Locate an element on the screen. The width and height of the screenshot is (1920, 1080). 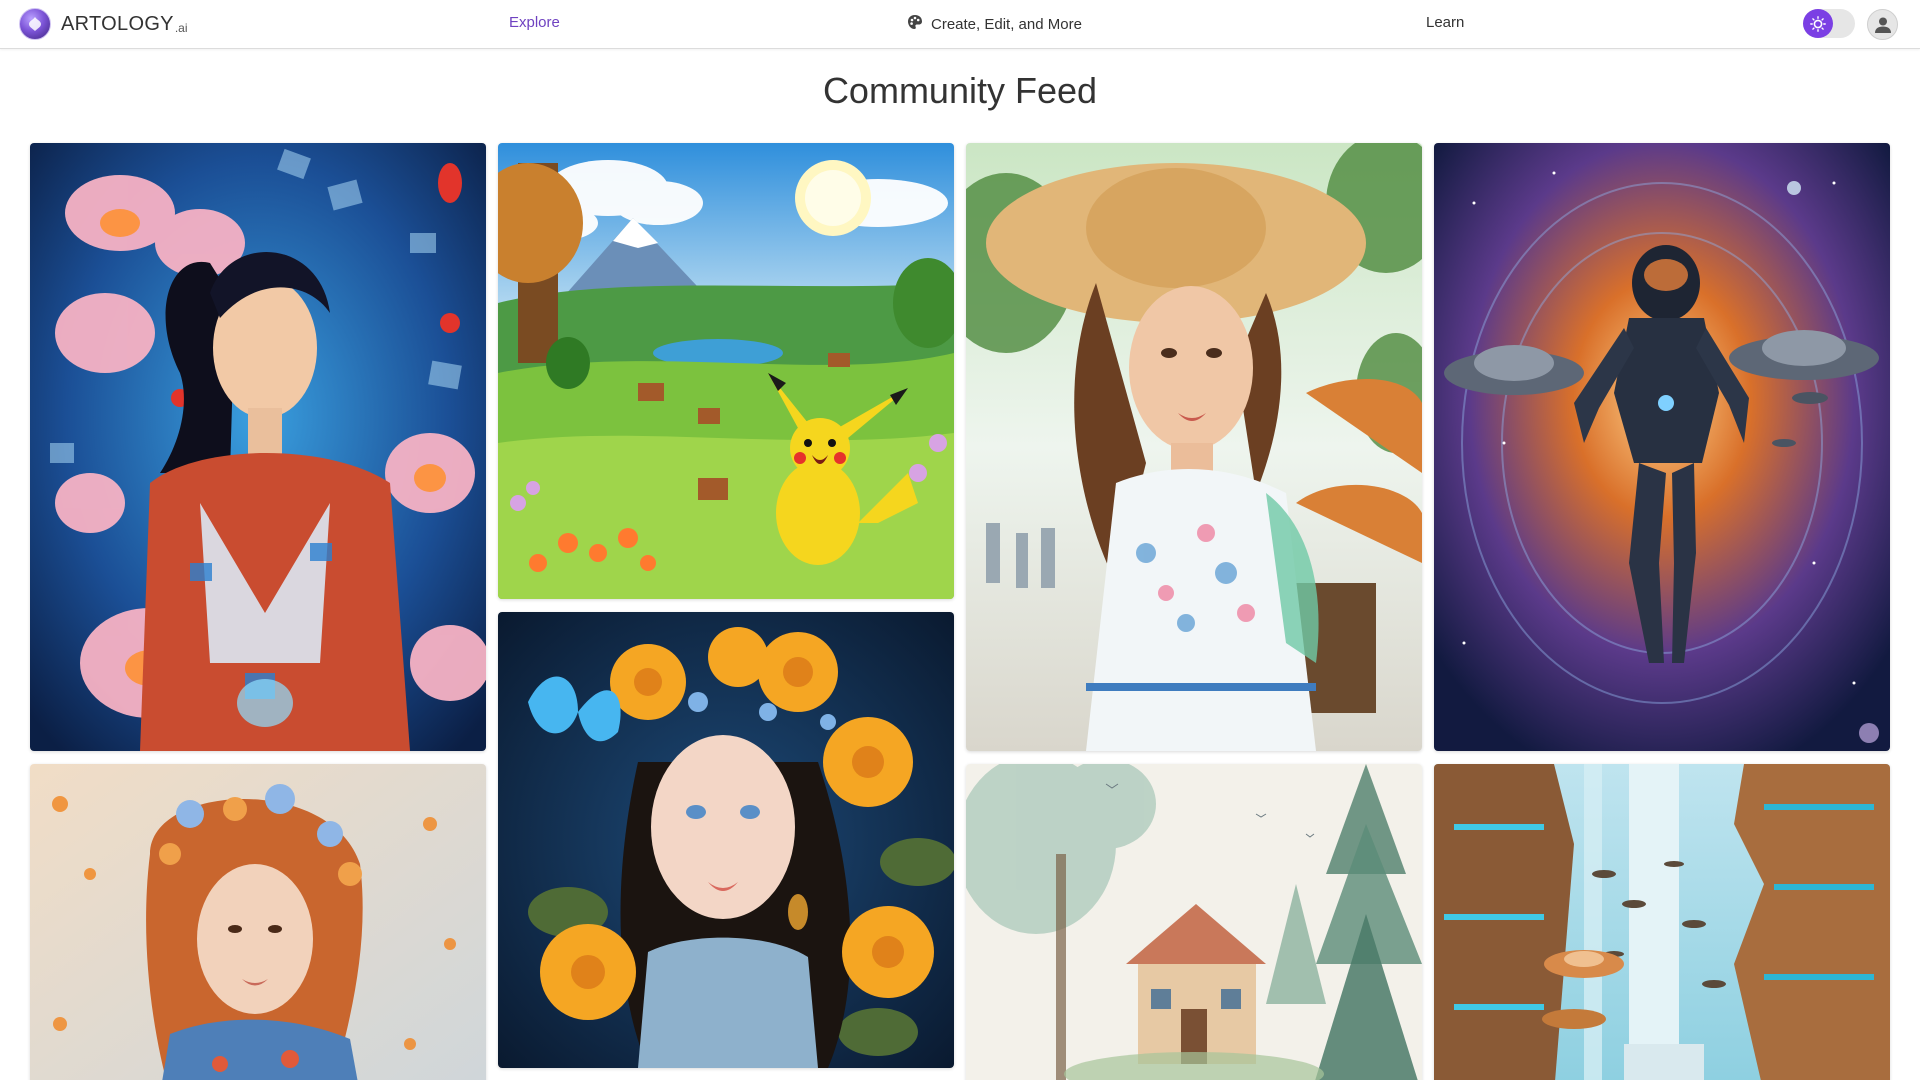
sun-icon is located at coordinates (1818, 23).